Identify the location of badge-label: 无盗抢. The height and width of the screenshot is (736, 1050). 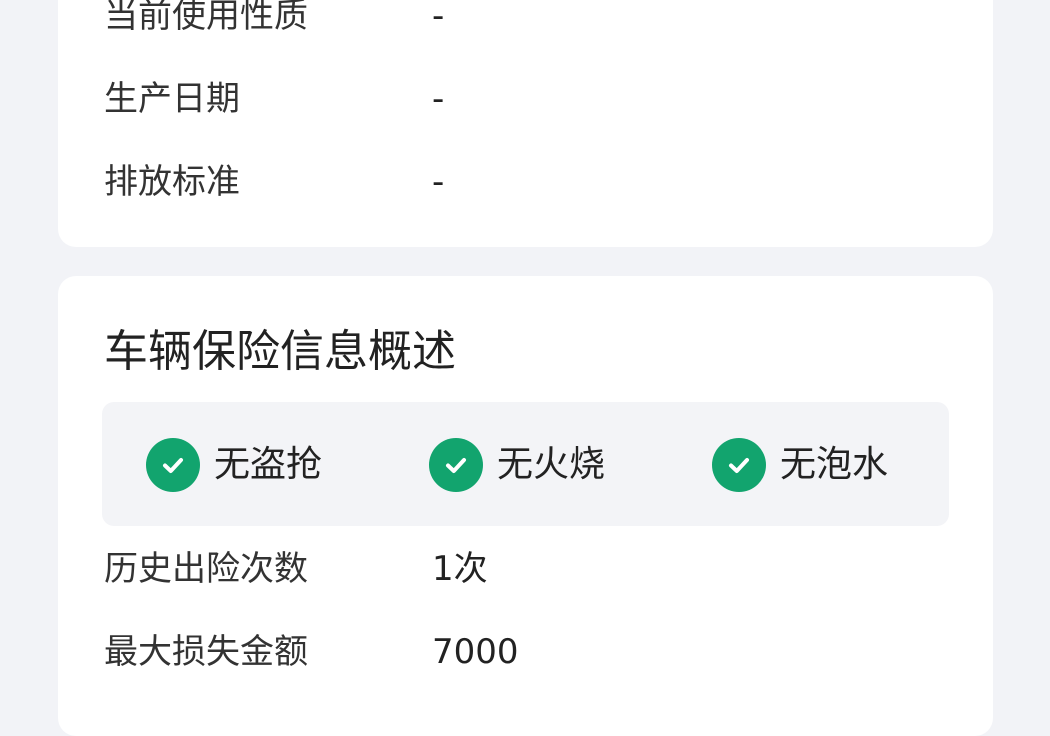
(268, 464).